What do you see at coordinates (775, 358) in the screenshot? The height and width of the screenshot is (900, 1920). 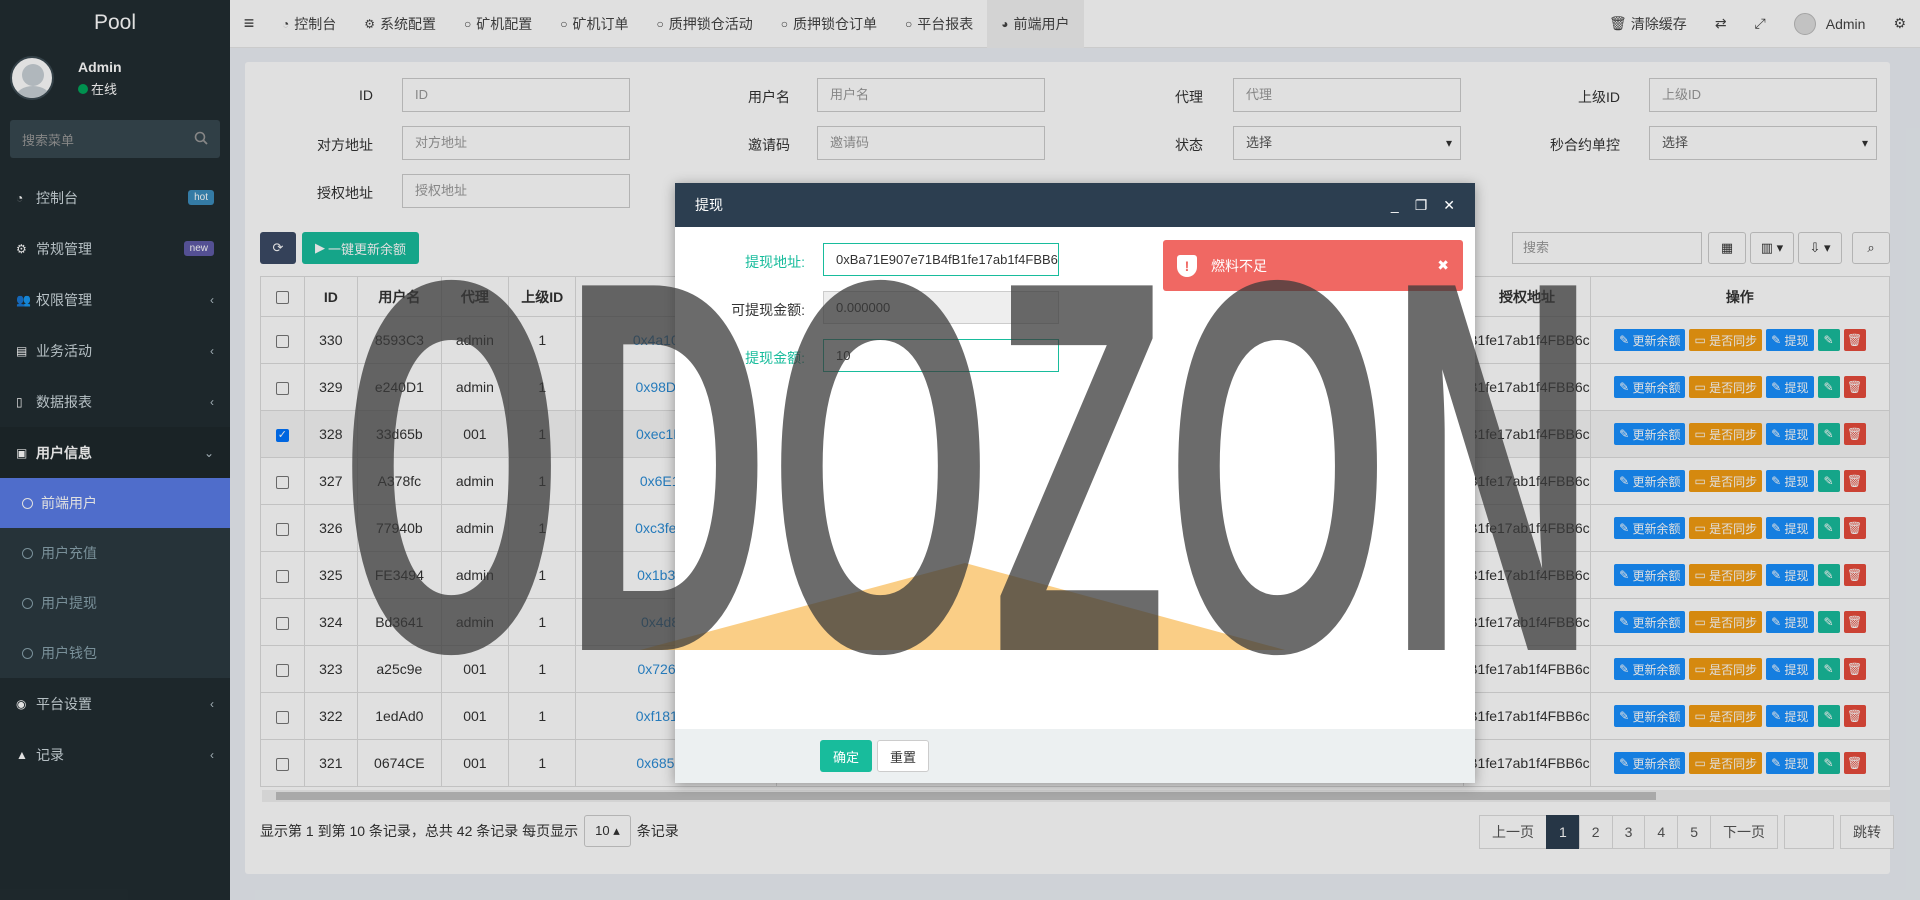 I see `withdraw-amount-label: 提现金额:` at bounding box center [775, 358].